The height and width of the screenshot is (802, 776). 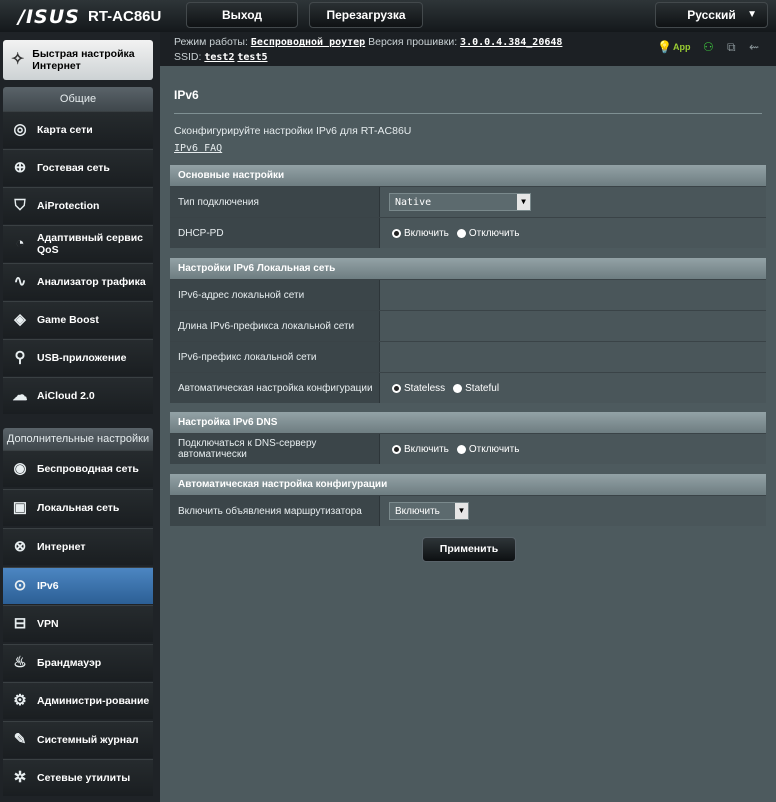 What do you see at coordinates (68, 206) in the screenshot?
I see `sidebar-item-label: AiProtection` at bounding box center [68, 206].